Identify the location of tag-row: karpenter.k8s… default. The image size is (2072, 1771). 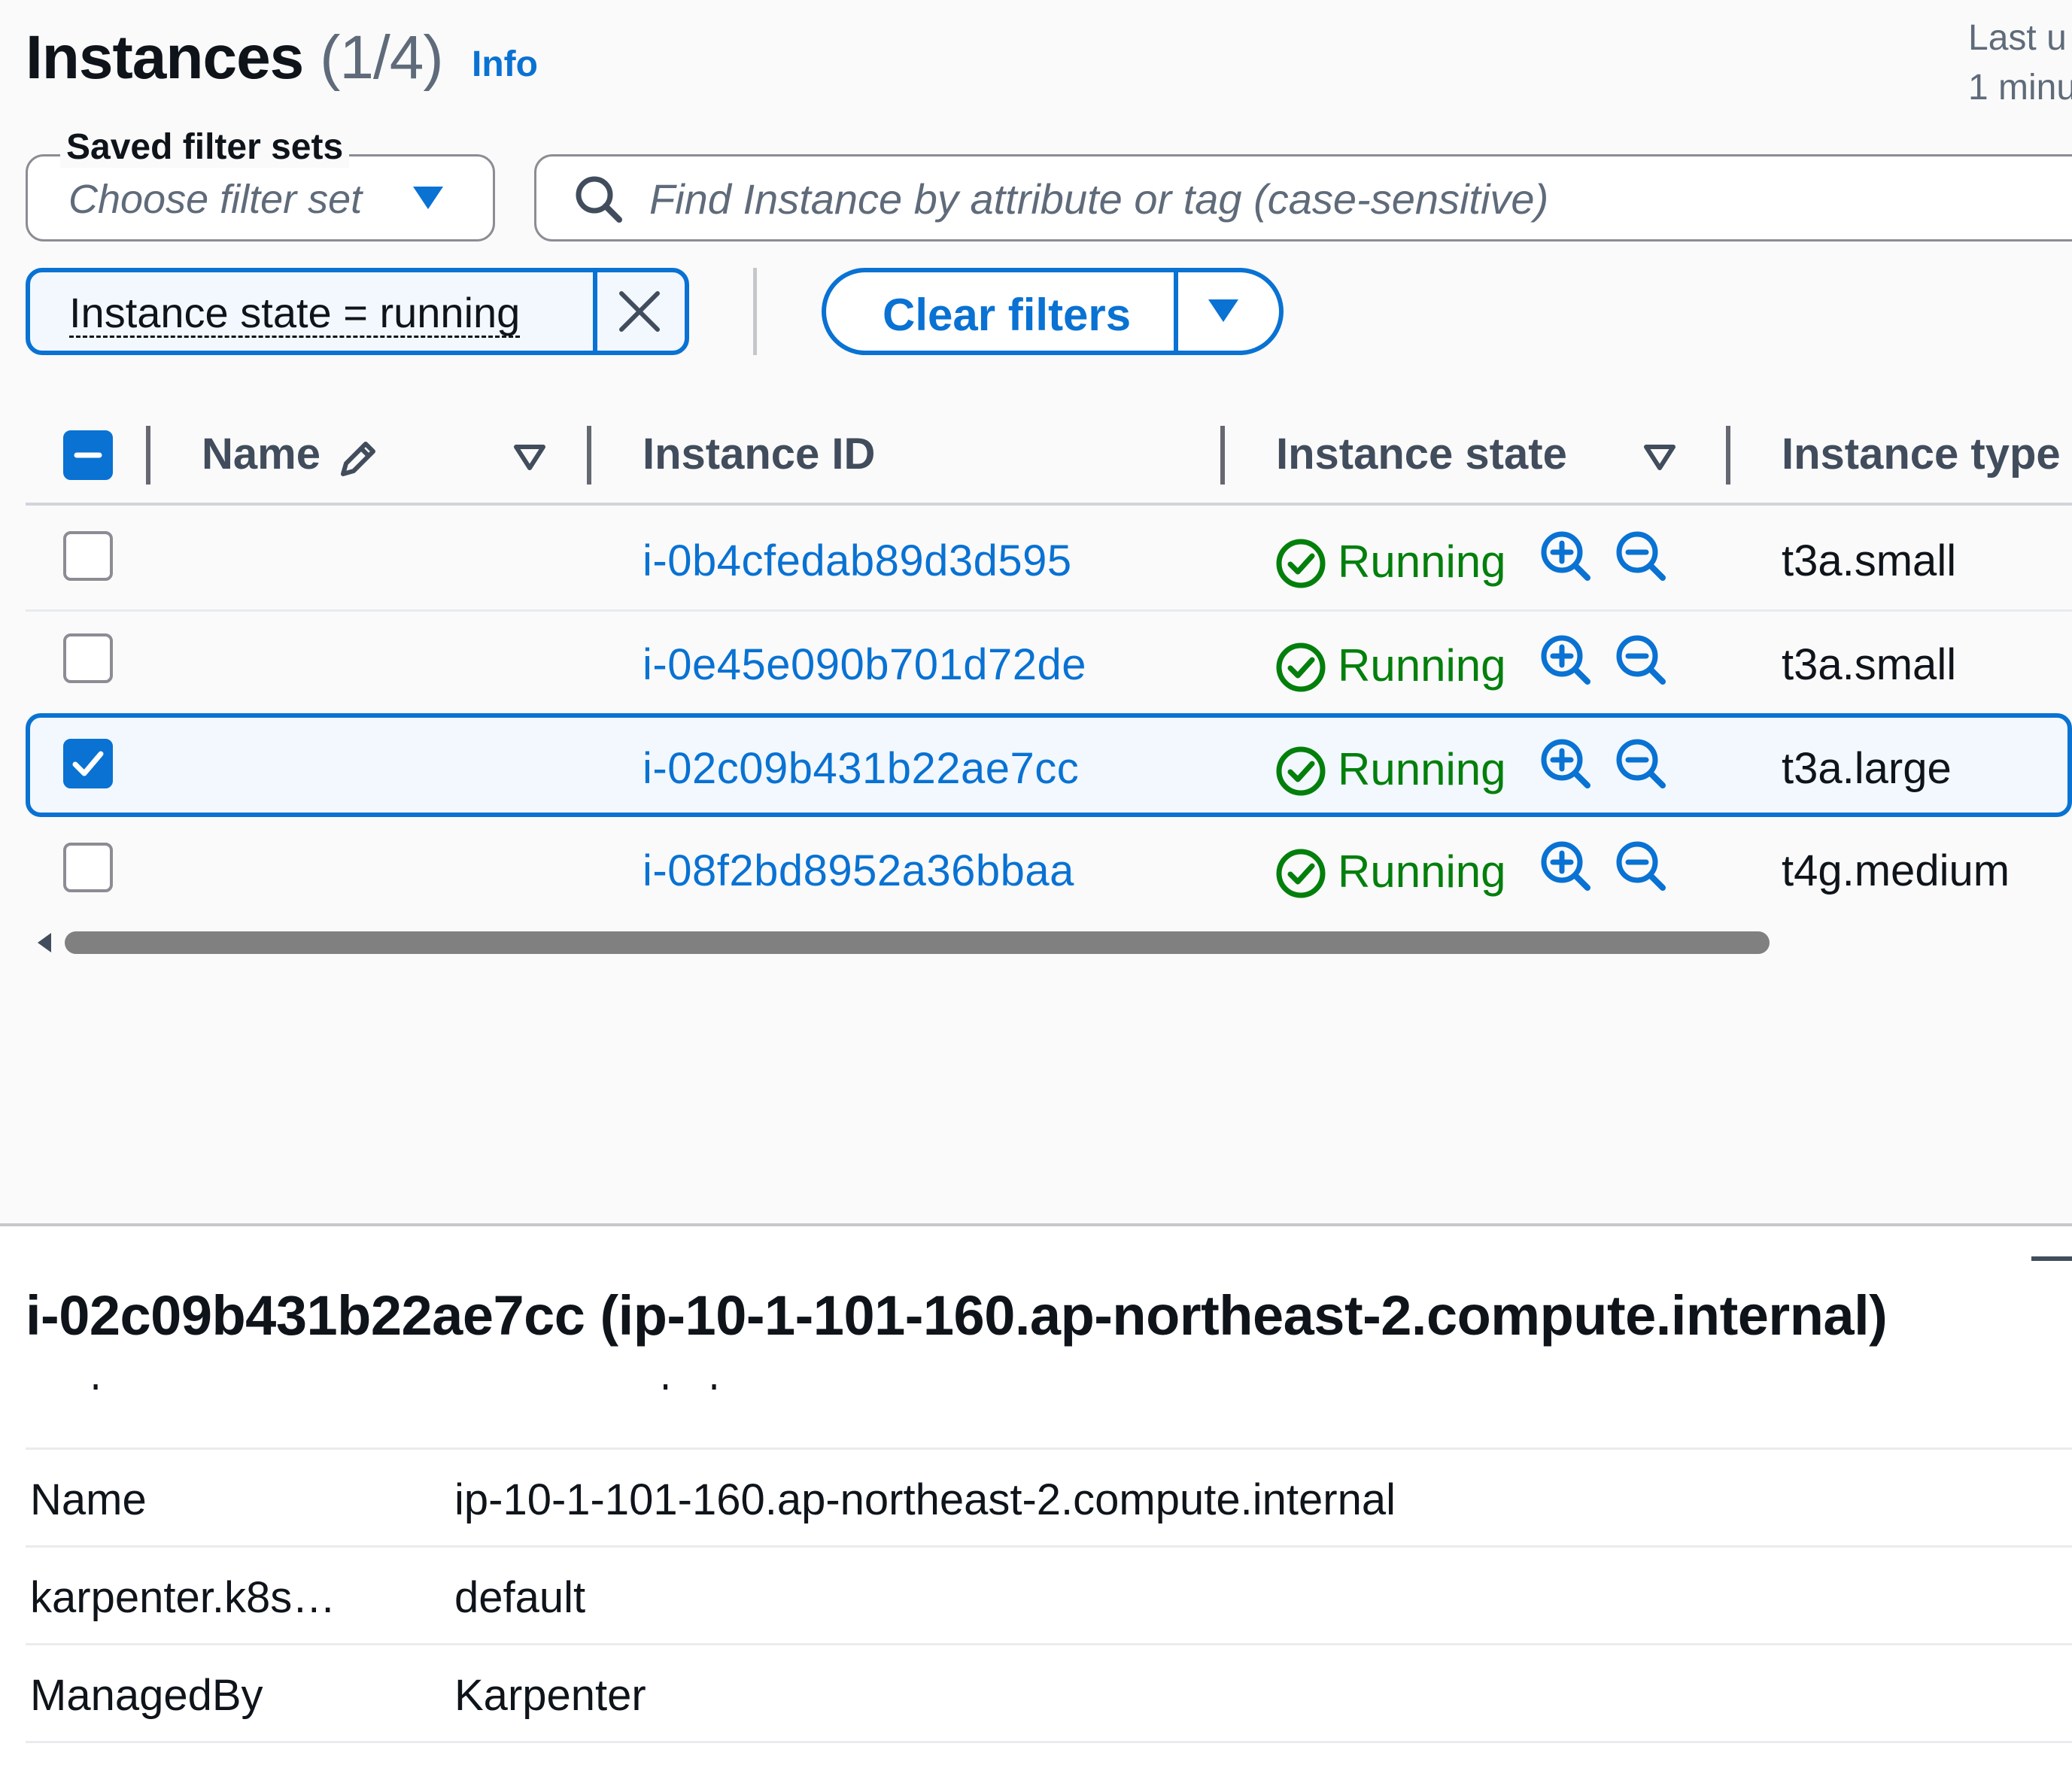
(1049, 1594).